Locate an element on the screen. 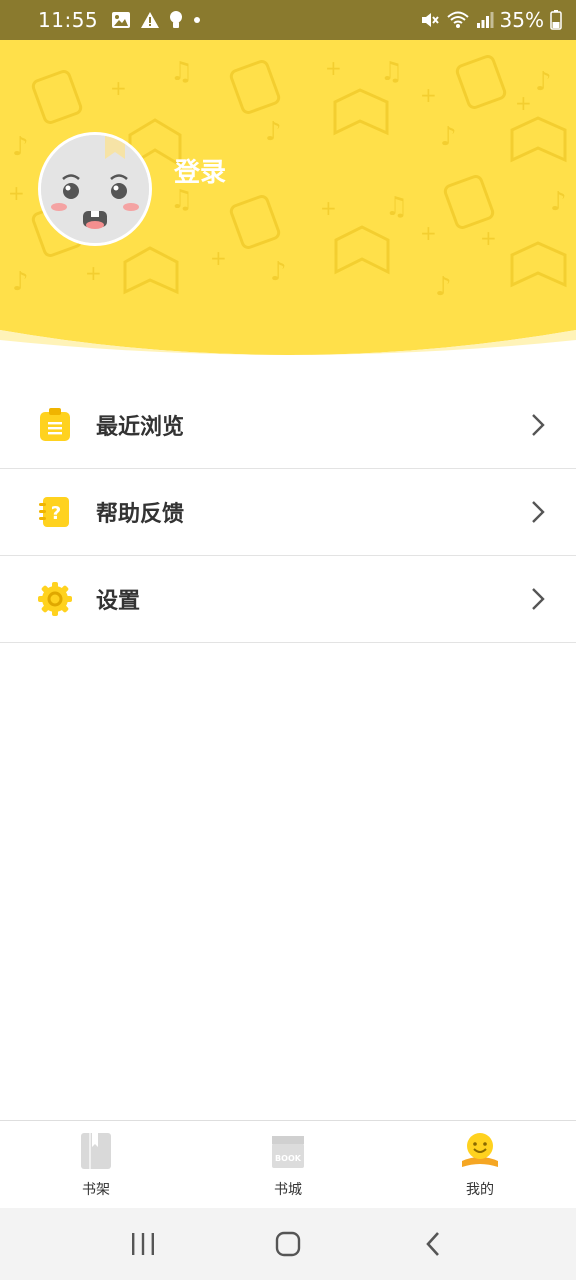 The height and width of the screenshot is (1280, 576). nav-tab-bookshelf: 书架 is located at coordinates (96, 1164).